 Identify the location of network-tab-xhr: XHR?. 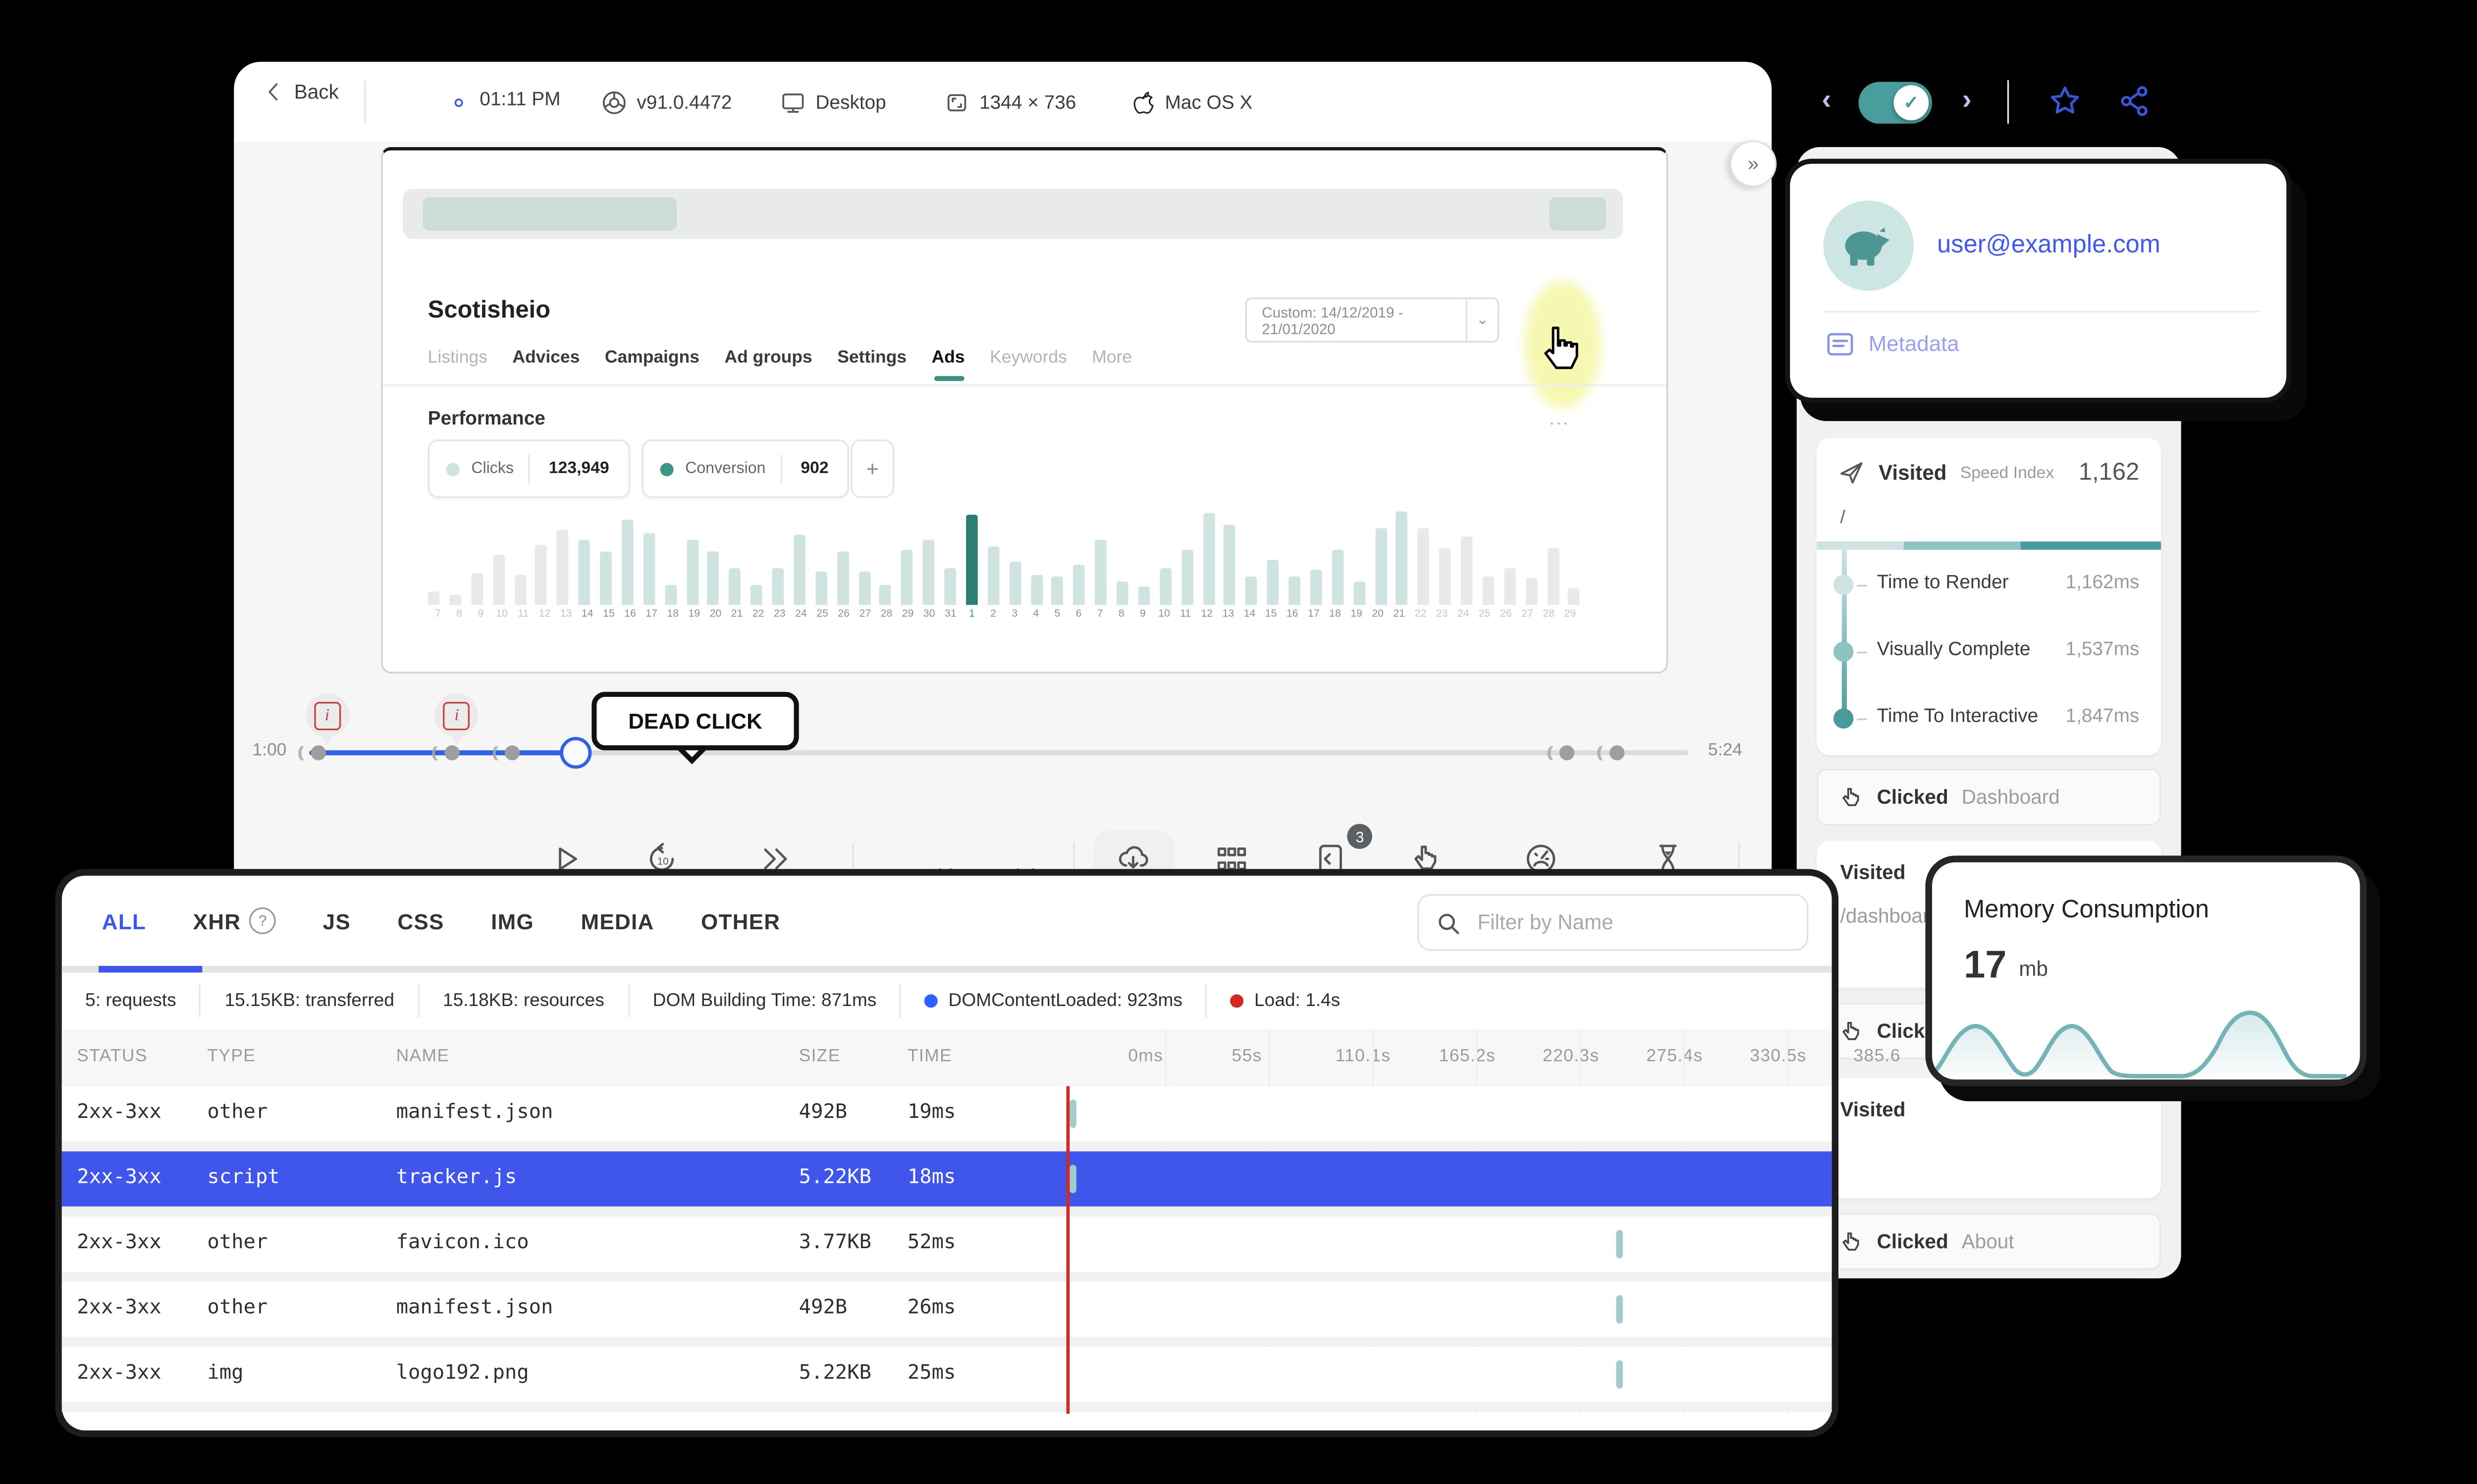
(234, 921).